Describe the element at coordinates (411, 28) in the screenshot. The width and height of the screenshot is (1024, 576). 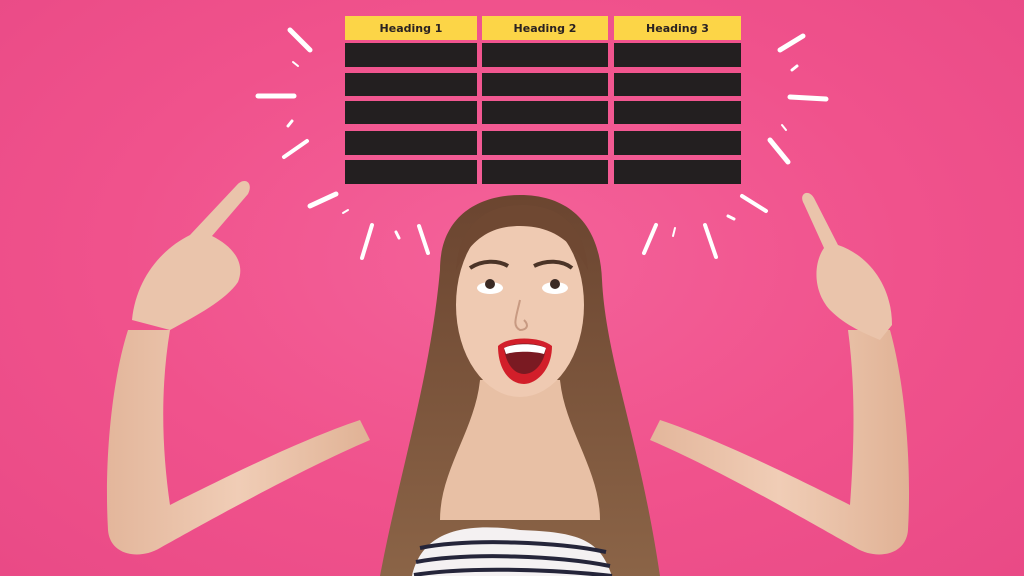
I see `table-header-1: Heading 1` at that location.